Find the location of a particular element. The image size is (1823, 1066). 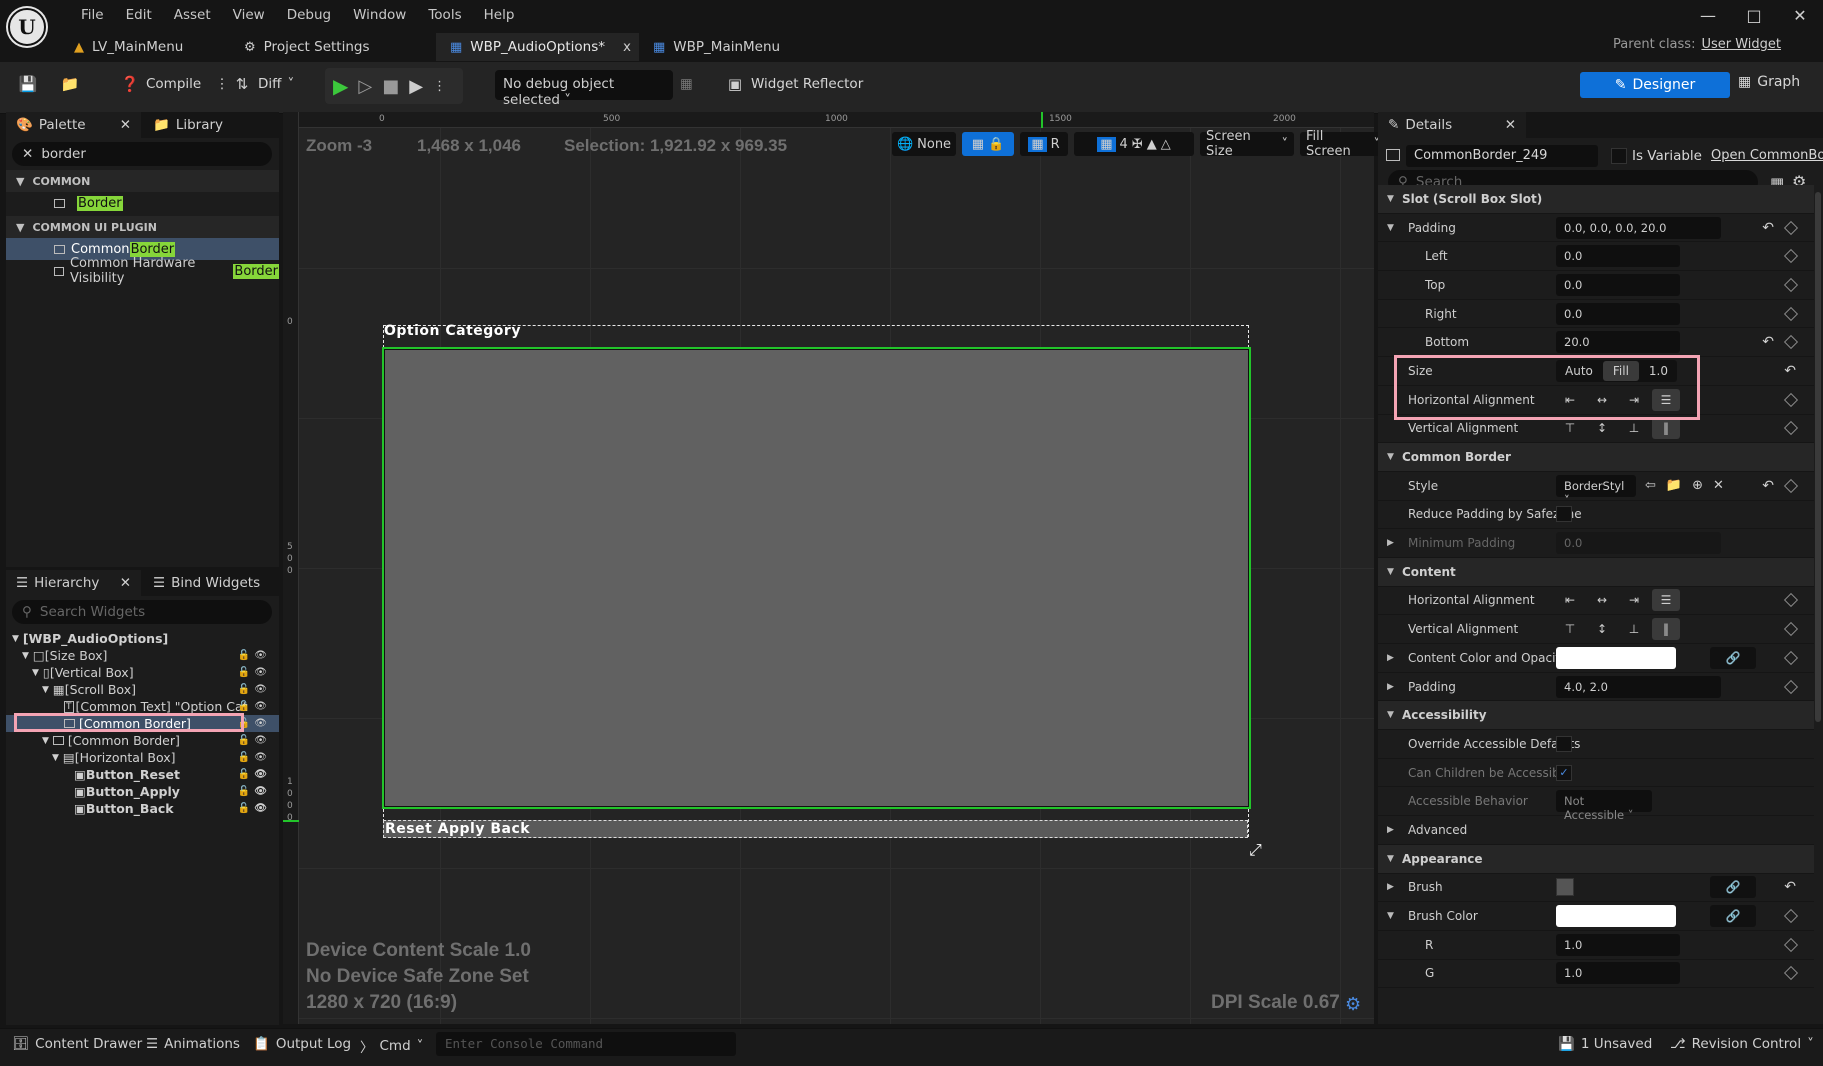

resize-handle-icon: ⤢ is located at coordinates (1255, 850).